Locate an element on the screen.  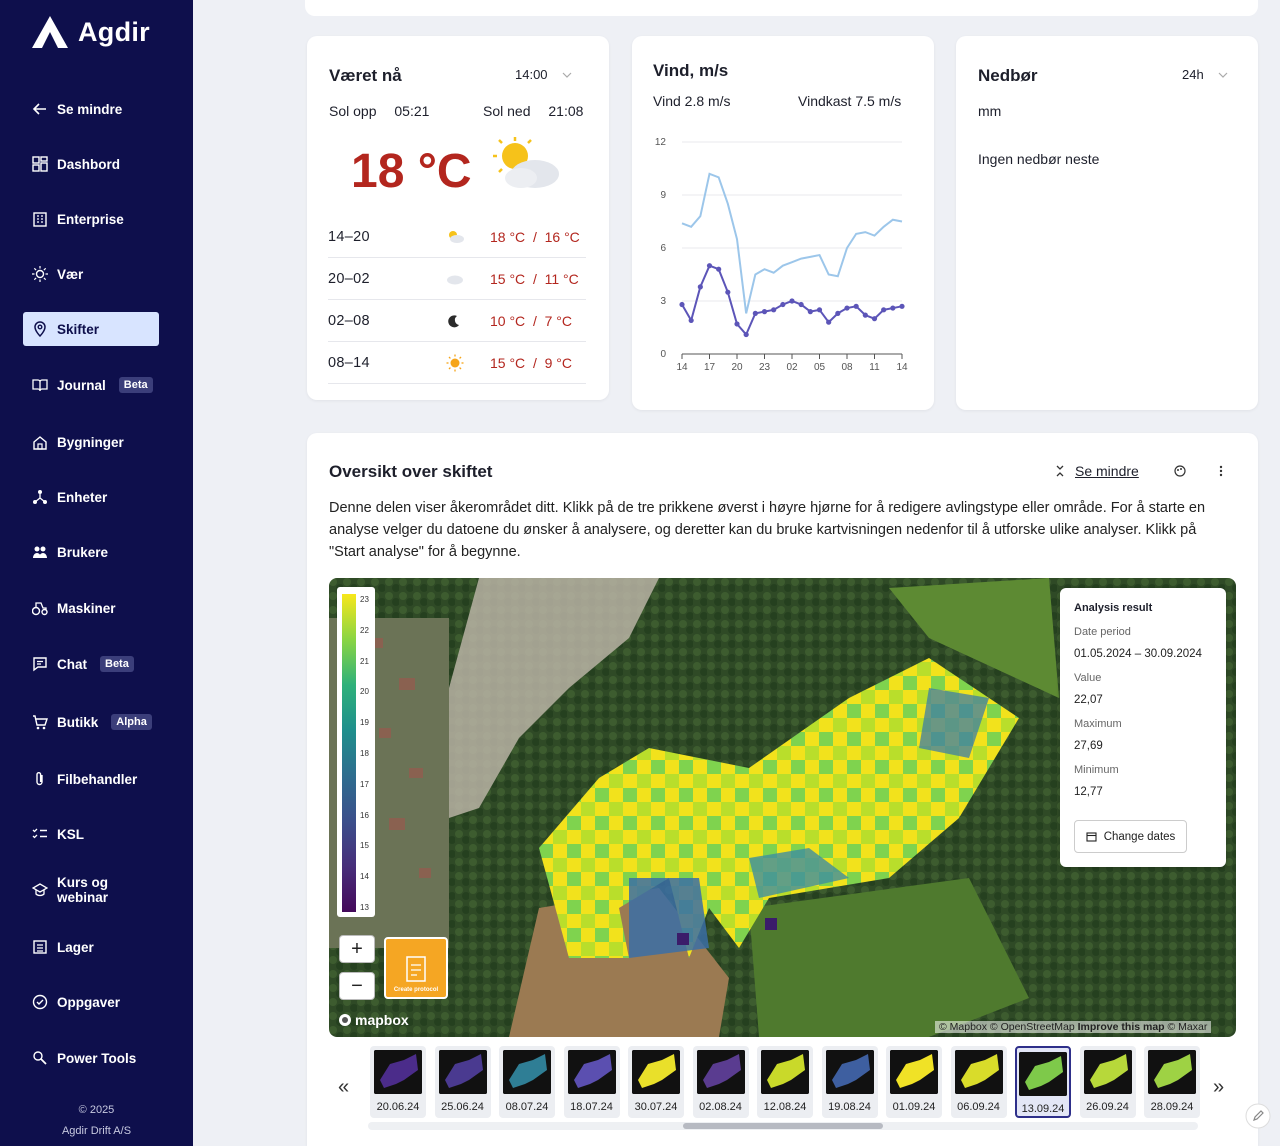
timeline-thumbnail: 28.09.24 is located at coordinates (1172, 1082).